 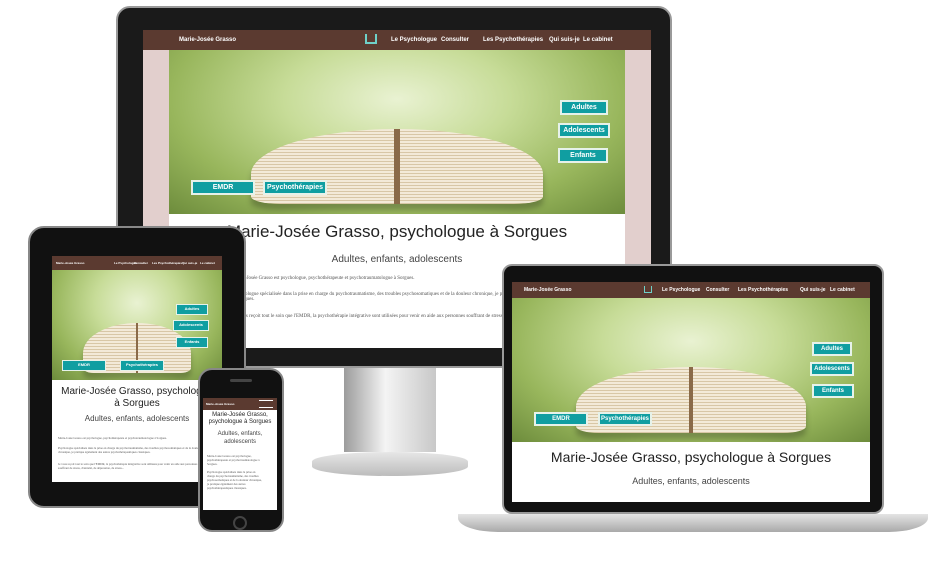 I want to click on laptop-home-icon, so click(x=648, y=289).